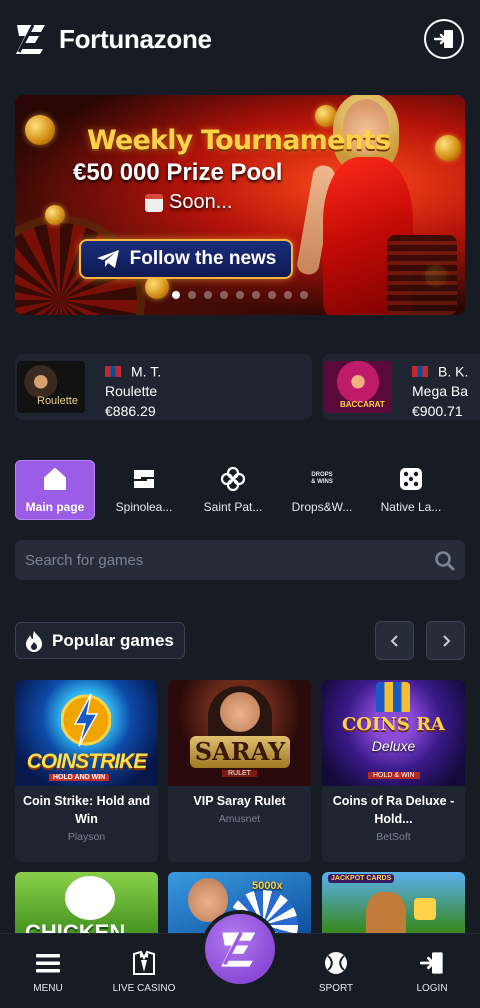 The width and height of the screenshot is (480, 1008). I want to click on brand-name: Fortunazone, so click(135, 38).